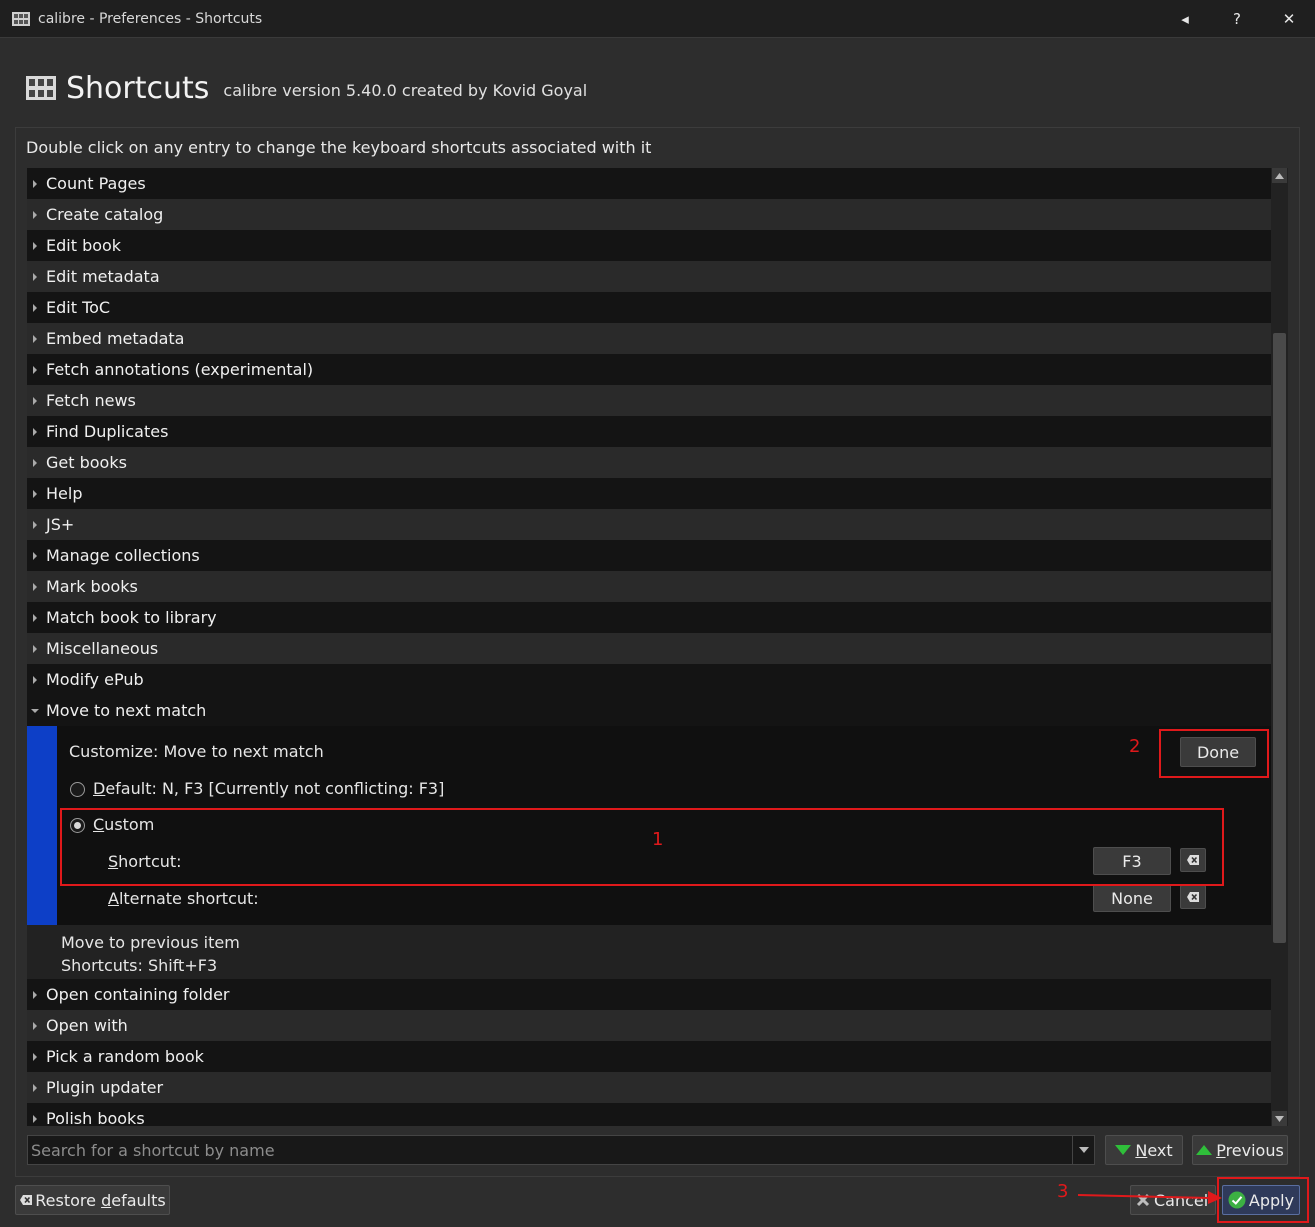 This screenshot has height=1227, width=1315. What do you see at coordinates (131, 617) in the screenshot?
I see `group-label: Match book to library` at bounding box center [131, 617].